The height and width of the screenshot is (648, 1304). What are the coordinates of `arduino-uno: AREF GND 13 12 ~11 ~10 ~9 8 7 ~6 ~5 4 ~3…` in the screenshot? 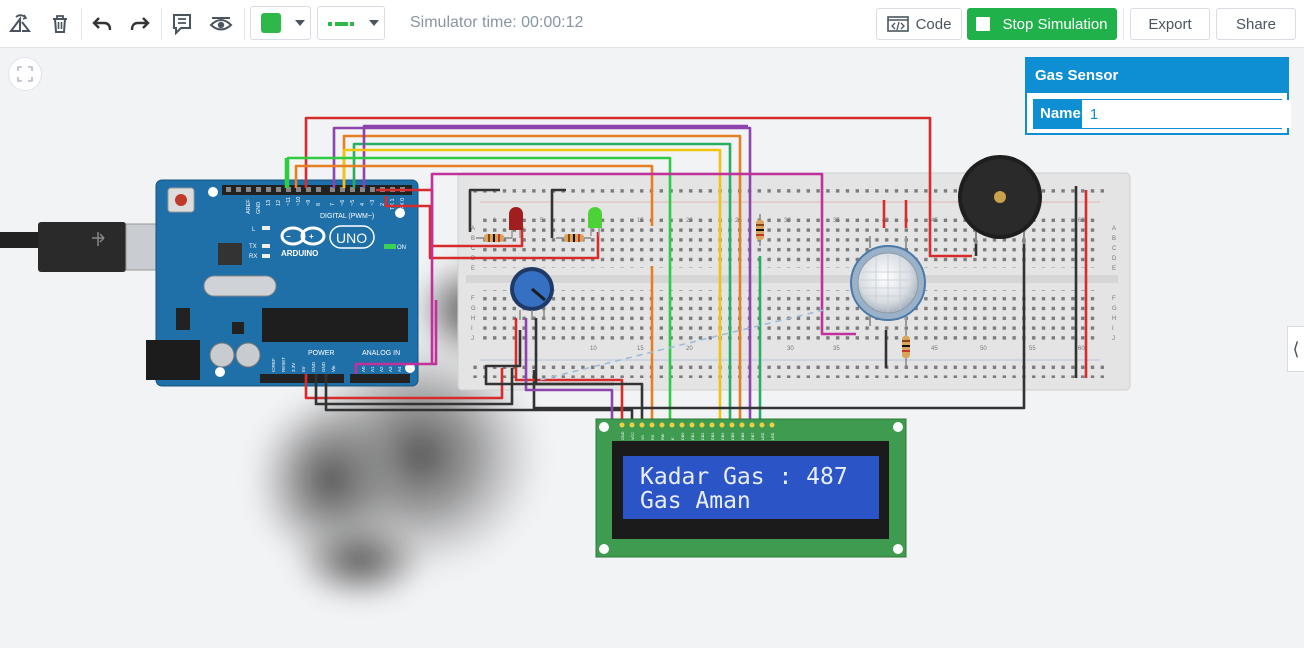 It's located at (282, 283).